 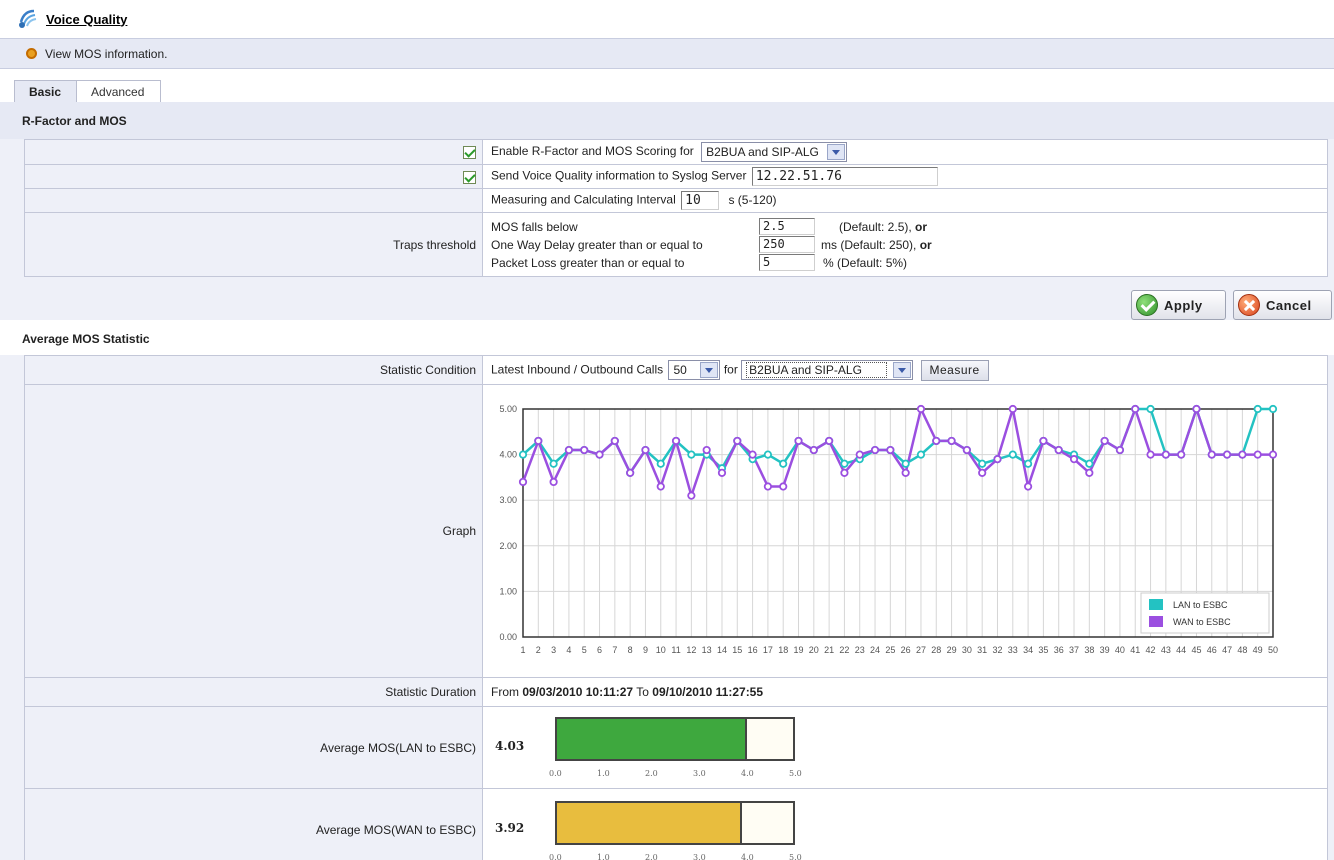 I want to click on trap-delay-default: ms (Default: 250), or, so click(x=876, y=245).